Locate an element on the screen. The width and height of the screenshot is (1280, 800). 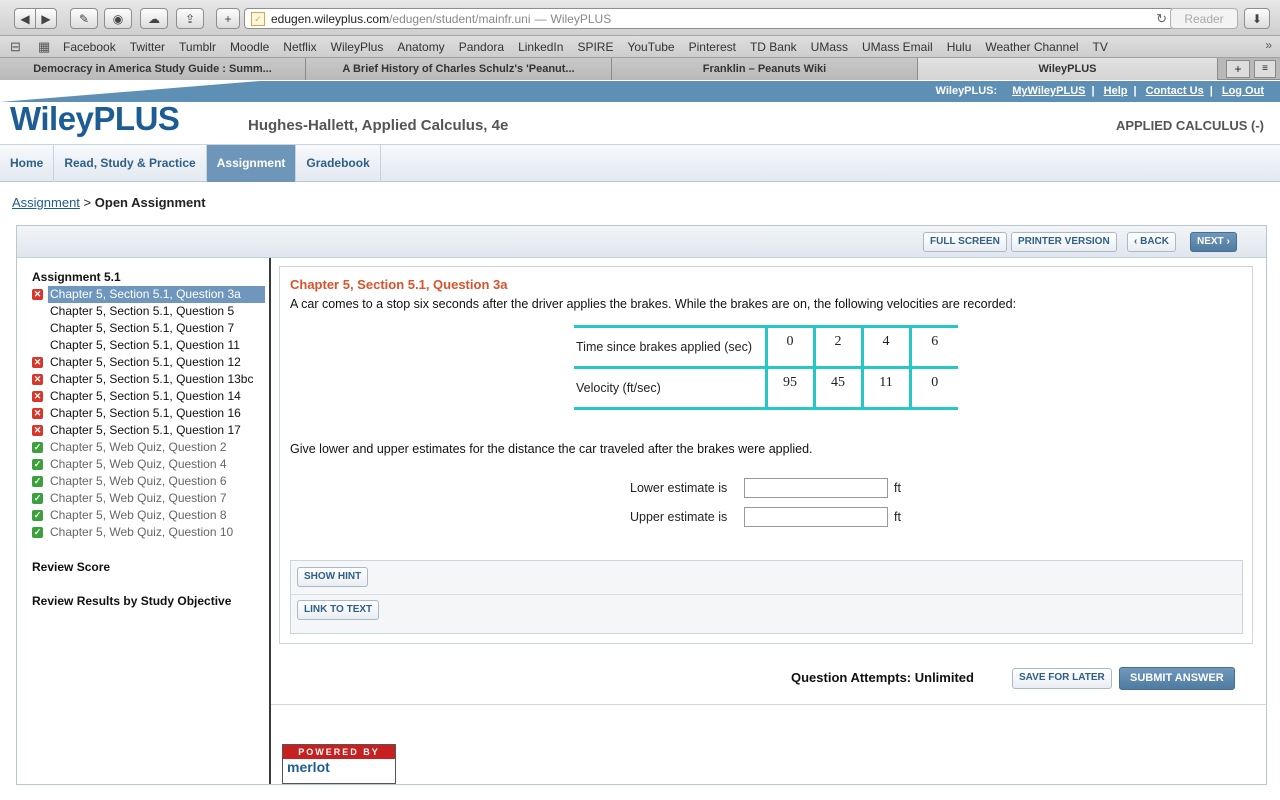
back-nav-button: ◀ is located at coordinates (25, 18).